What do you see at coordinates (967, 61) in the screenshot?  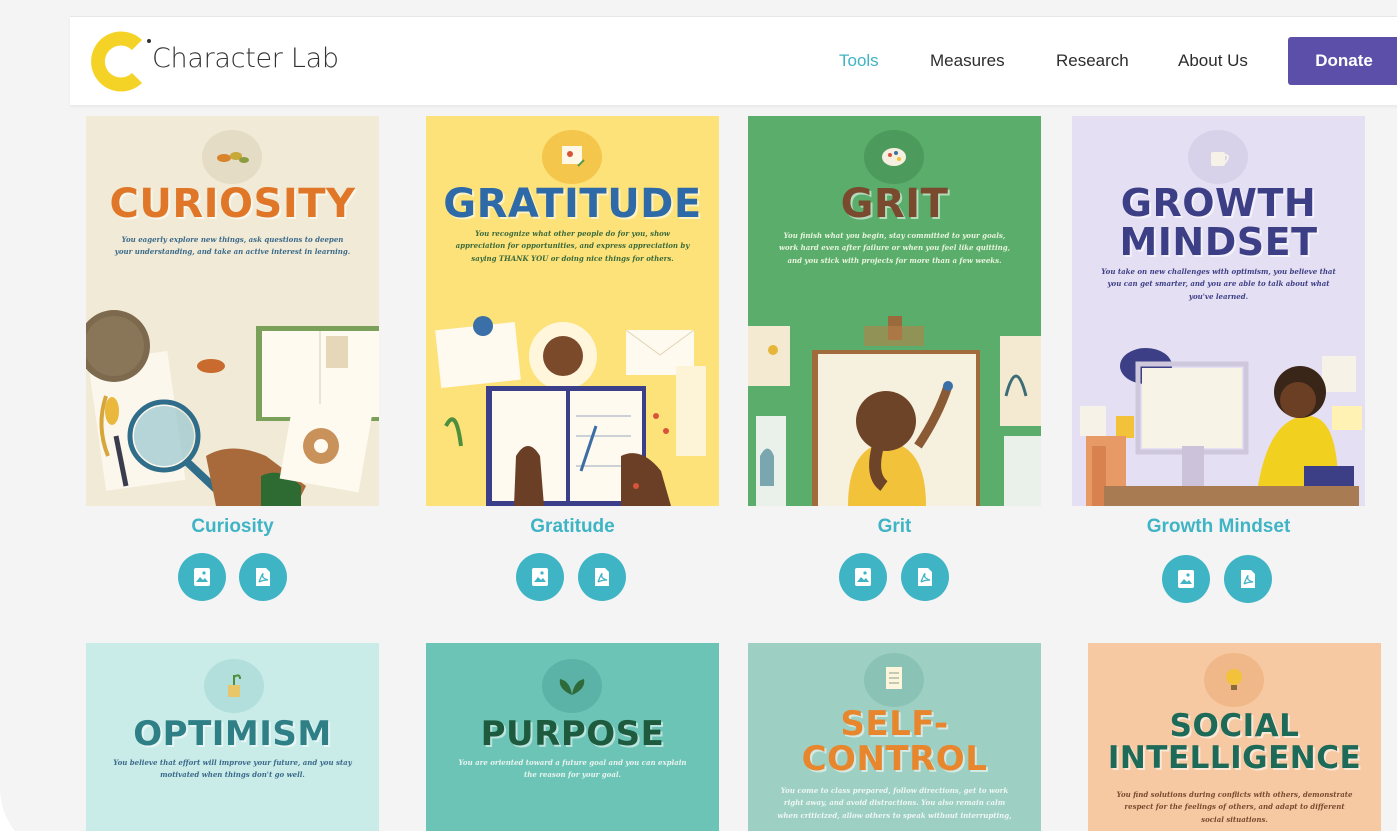 I see `nav-measures: Measures` at bounding box center [967, 61].